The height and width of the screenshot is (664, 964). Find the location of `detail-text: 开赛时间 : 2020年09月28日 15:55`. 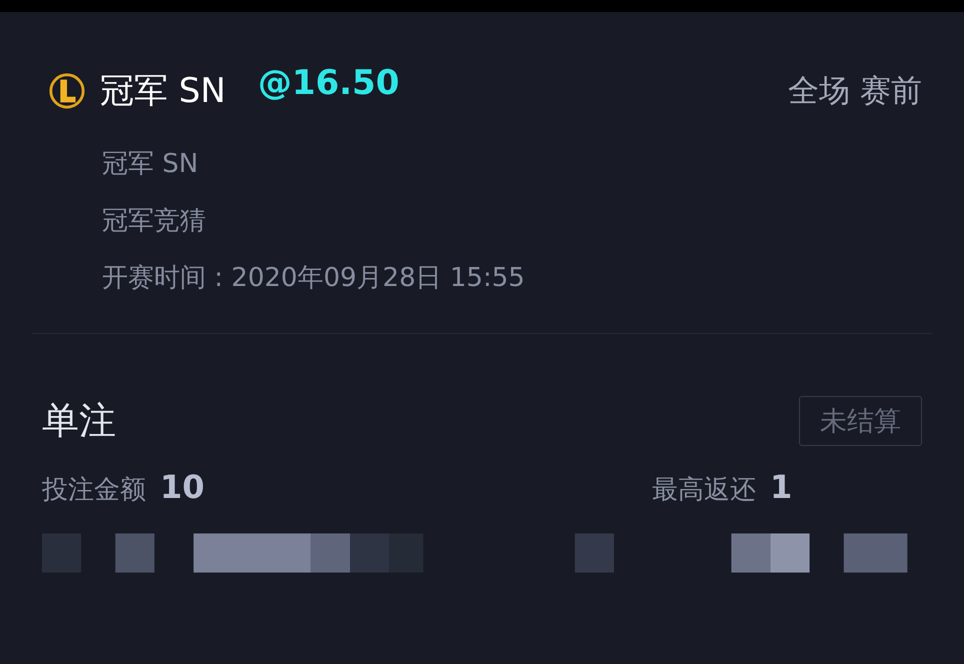

detail-text: 开赛时间 : 2020年09月28日 15:55 is located at coordinates (314, 278).